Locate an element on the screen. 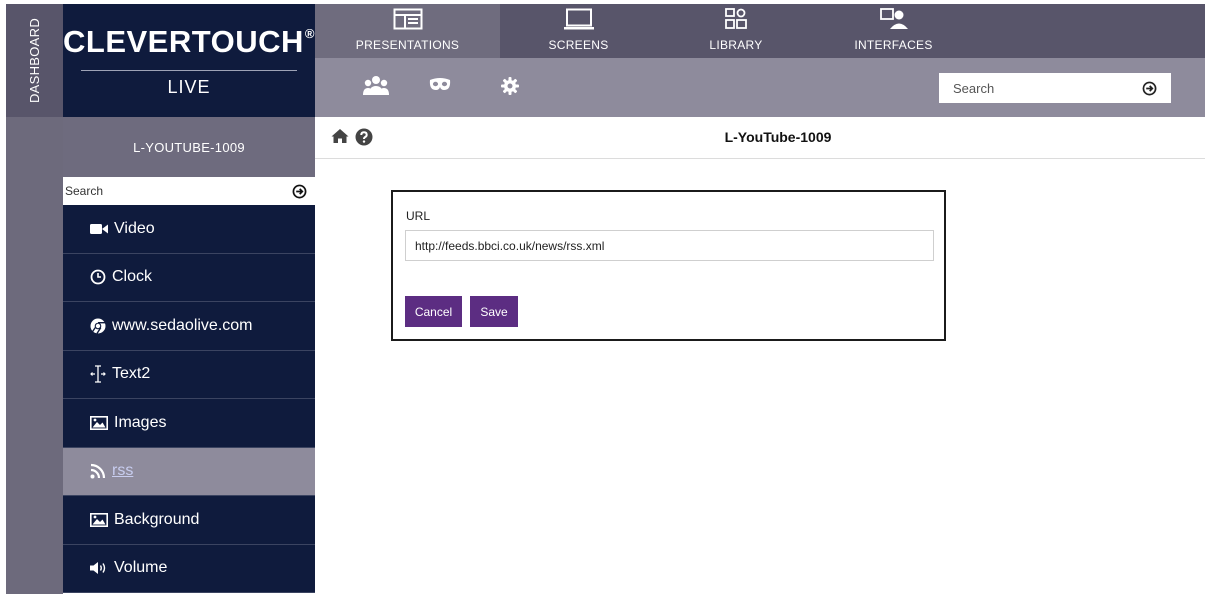  sidebar-search: Search is located at coordinates (189, 191).